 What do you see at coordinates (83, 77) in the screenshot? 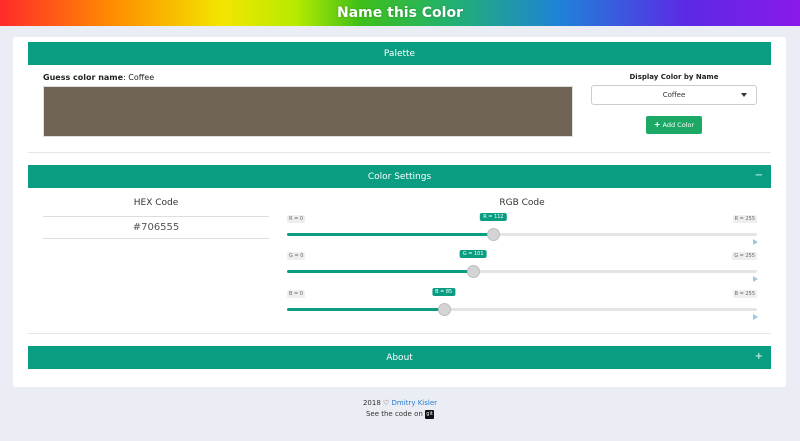
I see `guess-label-text: Guess color name` at bounding box center [83, 77].